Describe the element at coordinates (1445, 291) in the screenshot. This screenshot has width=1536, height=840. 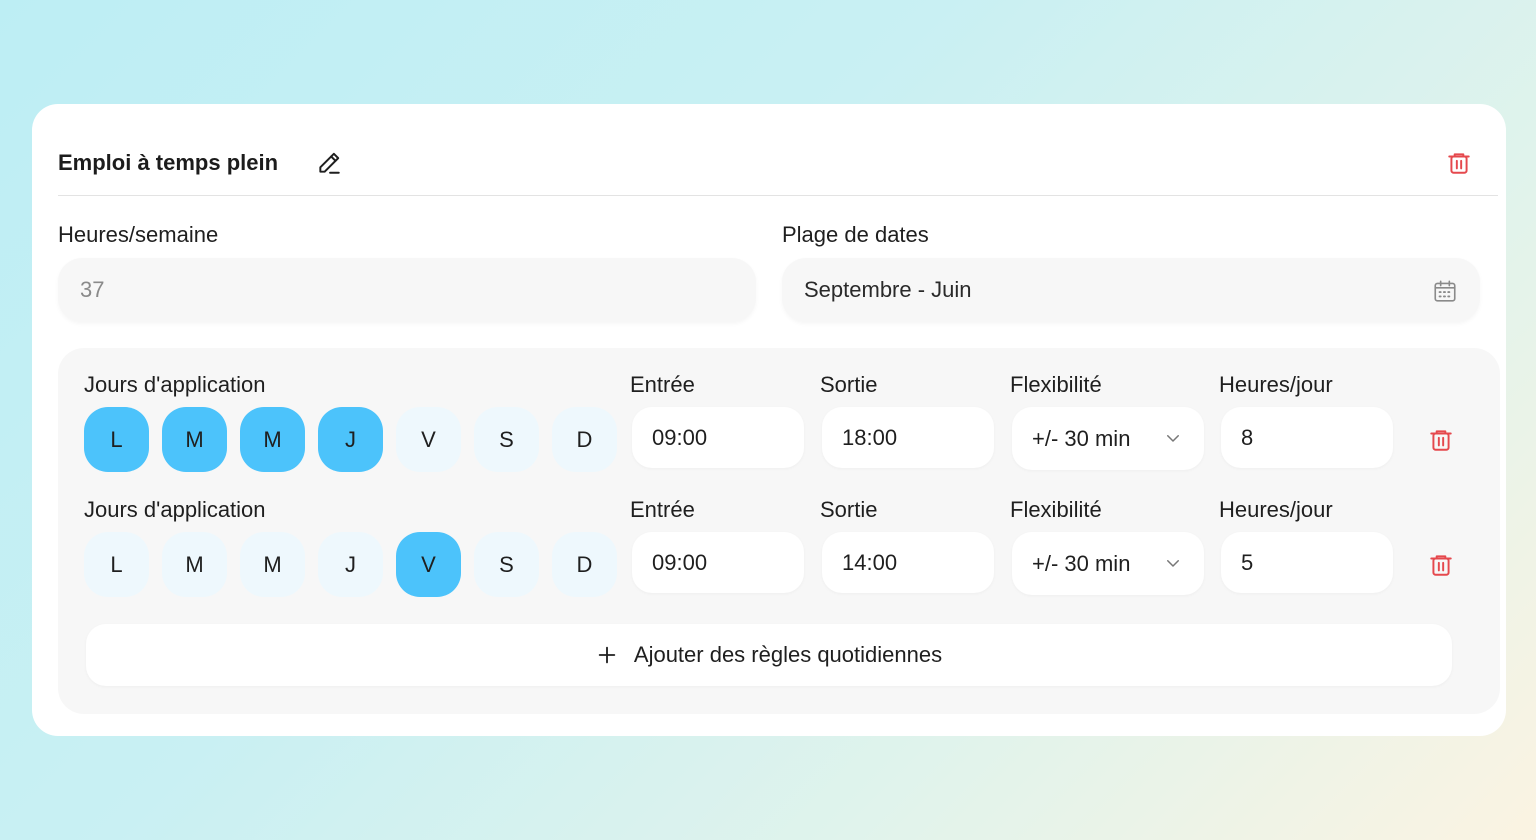
I see `calendar-icon` at that location.